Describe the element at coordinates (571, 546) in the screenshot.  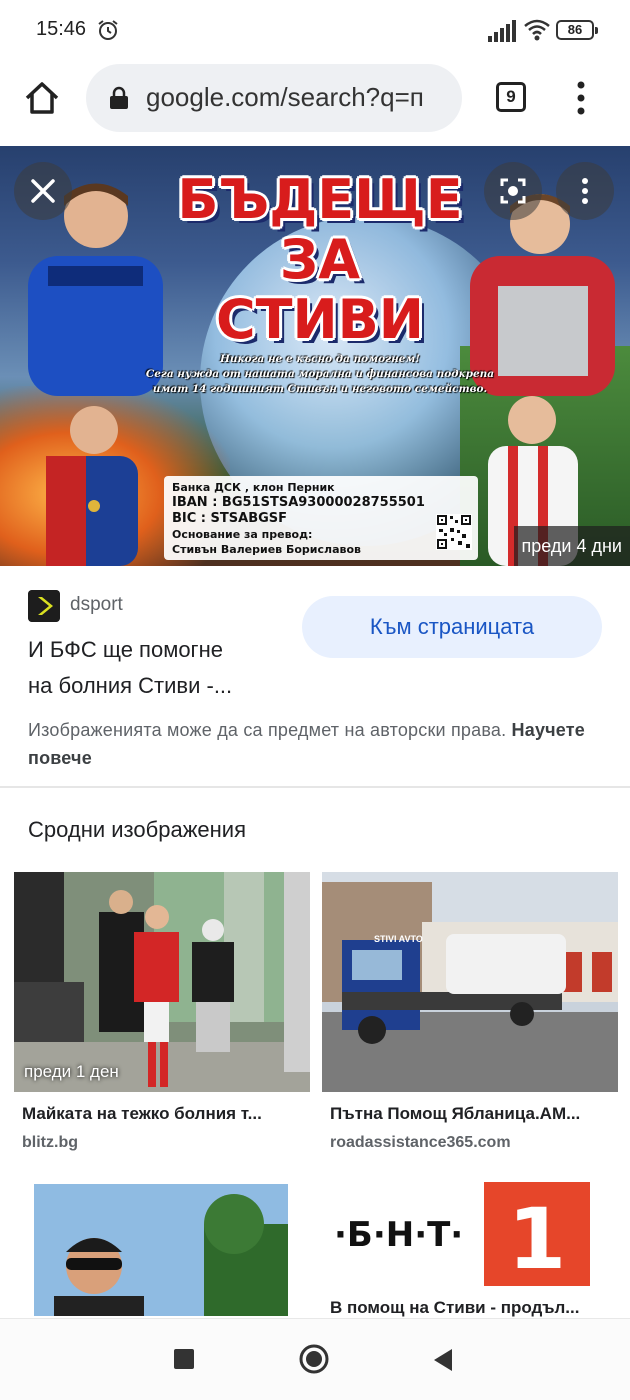
I see `time-badge: преди 4 дни` at that location.